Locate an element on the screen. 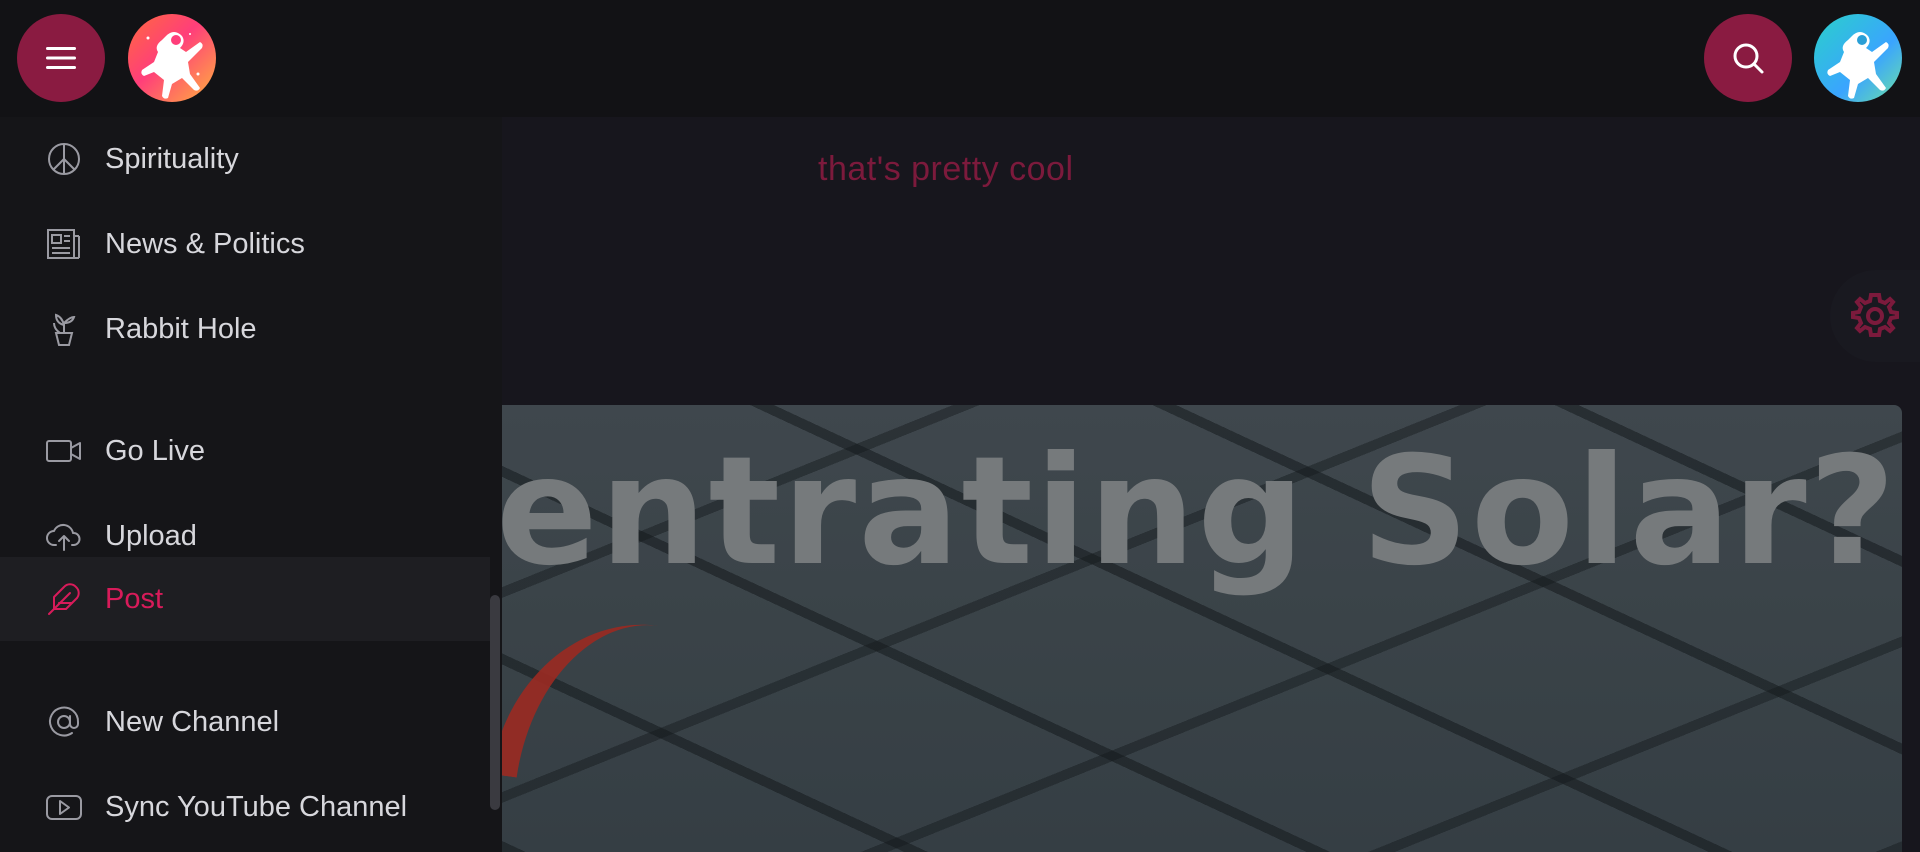  plant-icon is located at coordinates (64, 329).